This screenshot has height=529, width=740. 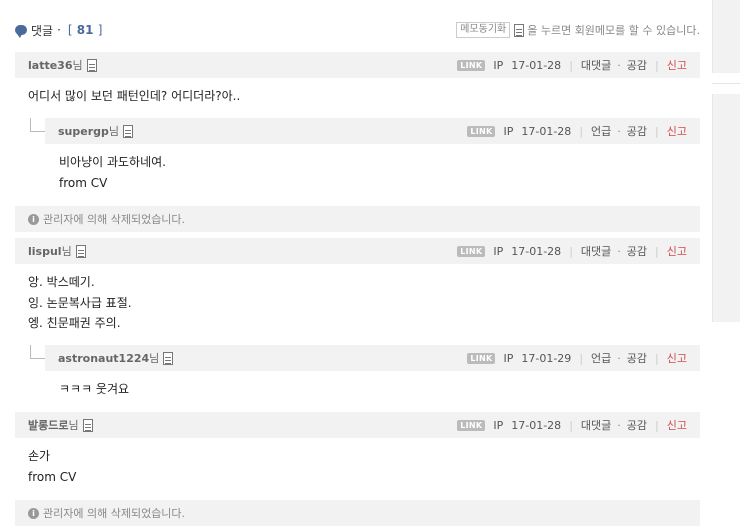 What do you see at coordinates (52, 466) in the screenshot?
I see `comment-body: 손가 from CV` at bounding box center [52, 466].